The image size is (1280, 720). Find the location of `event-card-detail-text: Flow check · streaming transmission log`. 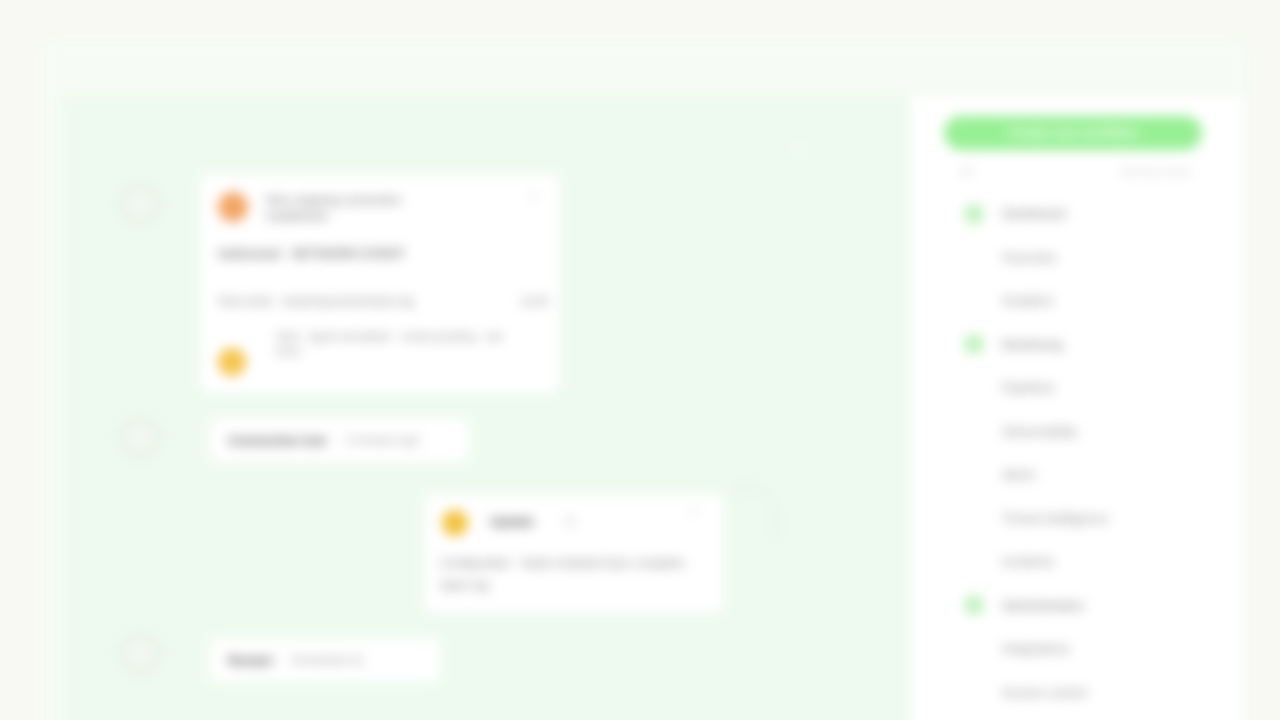

event-card-detail-text: Flow check · streaming transmission log is located at coordinates (316, 302).